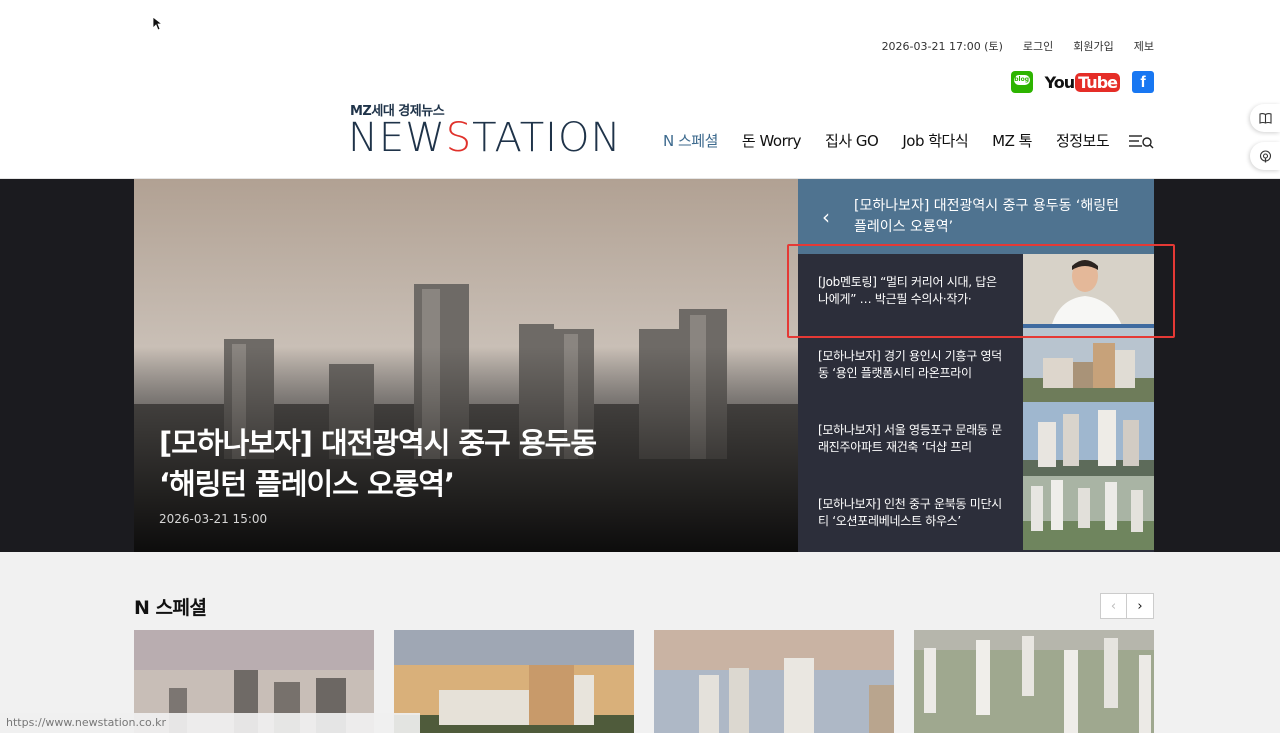 The width and height of the screenshot is (1280, 733). What do you see at coordinates (852, 140) in the screenshot?
I see `nav-item-jipsa-go: 집사 GO` at bounding box center [852, 140].